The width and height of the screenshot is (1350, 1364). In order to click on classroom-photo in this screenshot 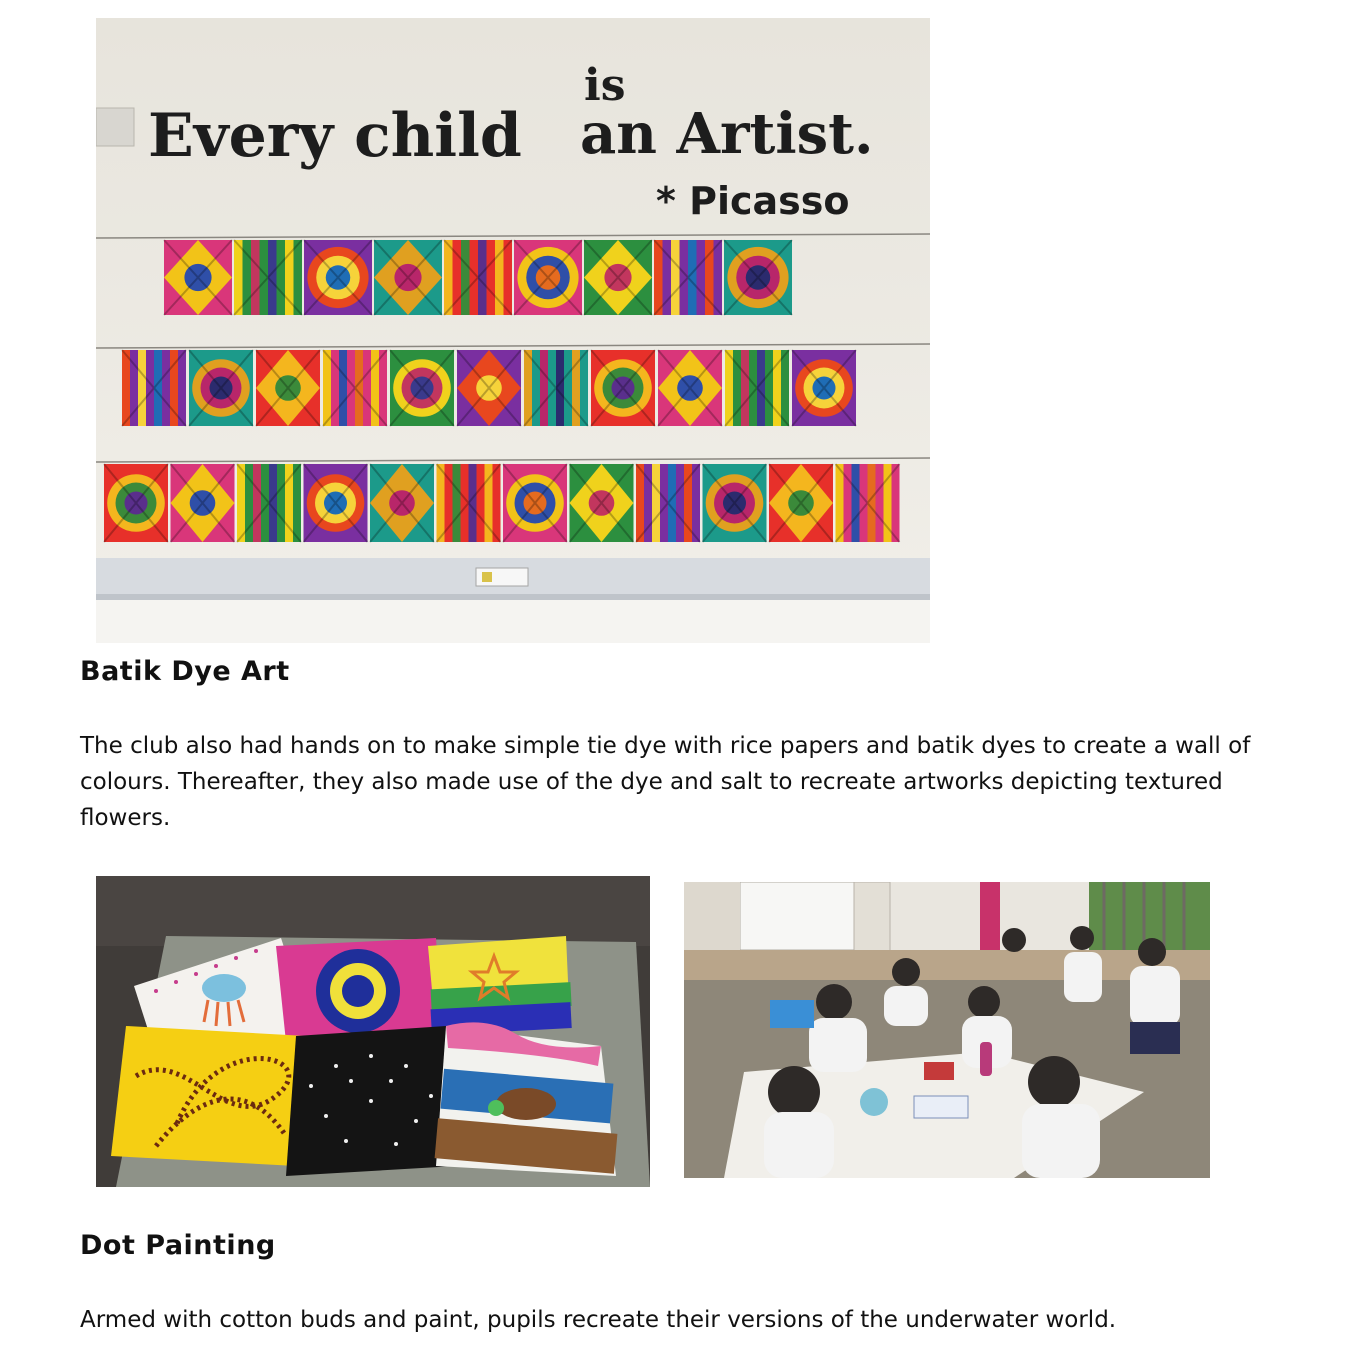, I will do `click(947, 1030)`.